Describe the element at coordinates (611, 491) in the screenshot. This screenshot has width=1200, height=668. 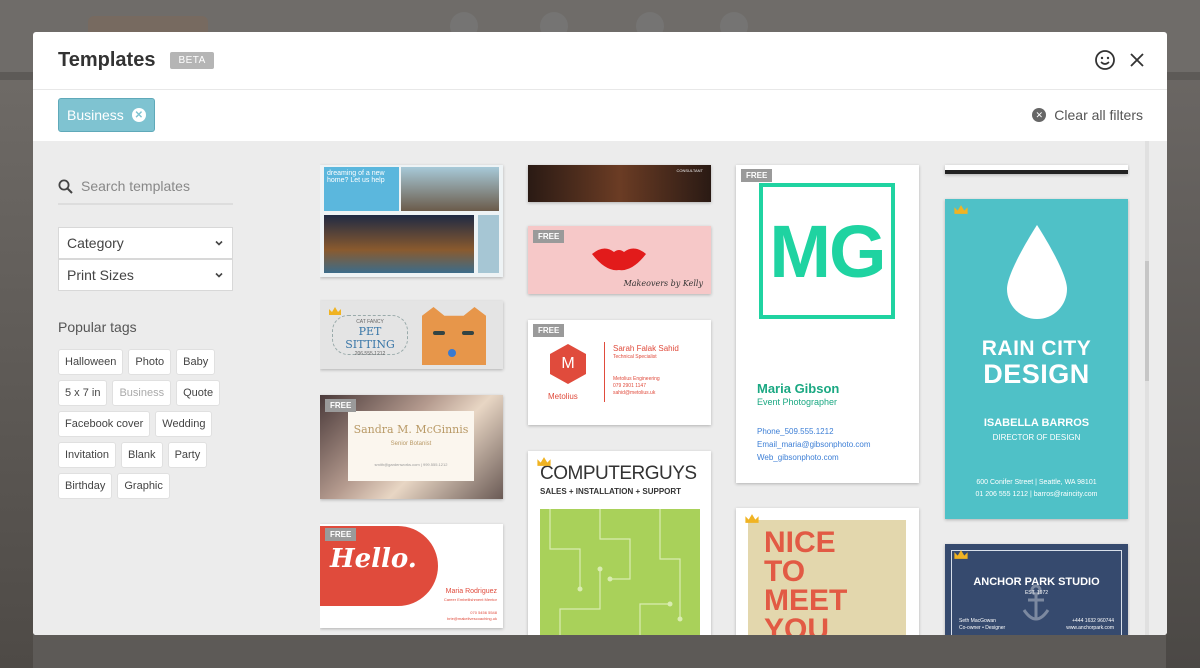
I see `computerguys-sub: SALES + INSTALLATION + SUPPORT` at that location.